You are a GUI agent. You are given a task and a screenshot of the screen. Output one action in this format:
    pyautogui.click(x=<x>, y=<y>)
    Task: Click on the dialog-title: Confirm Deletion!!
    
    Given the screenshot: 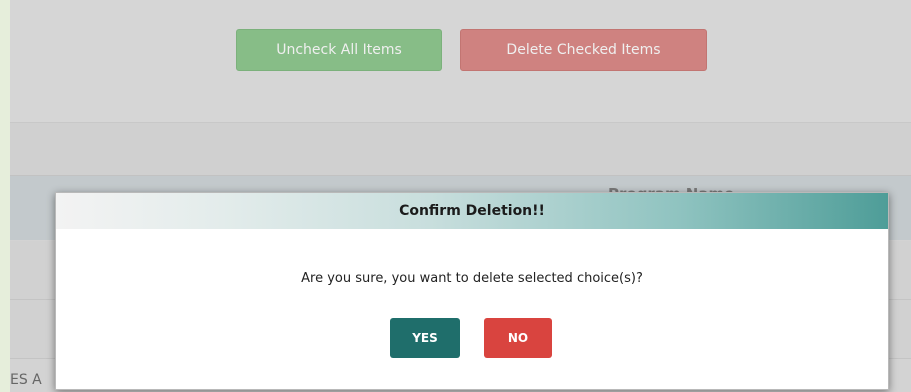 What is the action you would take?
    pyautogui.click(x=472, y=211)
    